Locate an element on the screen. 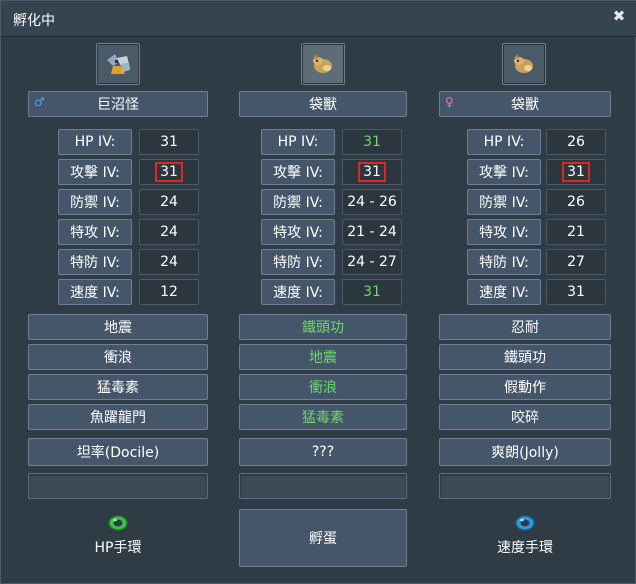 The height and width of the screenshot is (584, 636). pokemon-name-bar: 袋獸 is located at coordinates (323, 104).